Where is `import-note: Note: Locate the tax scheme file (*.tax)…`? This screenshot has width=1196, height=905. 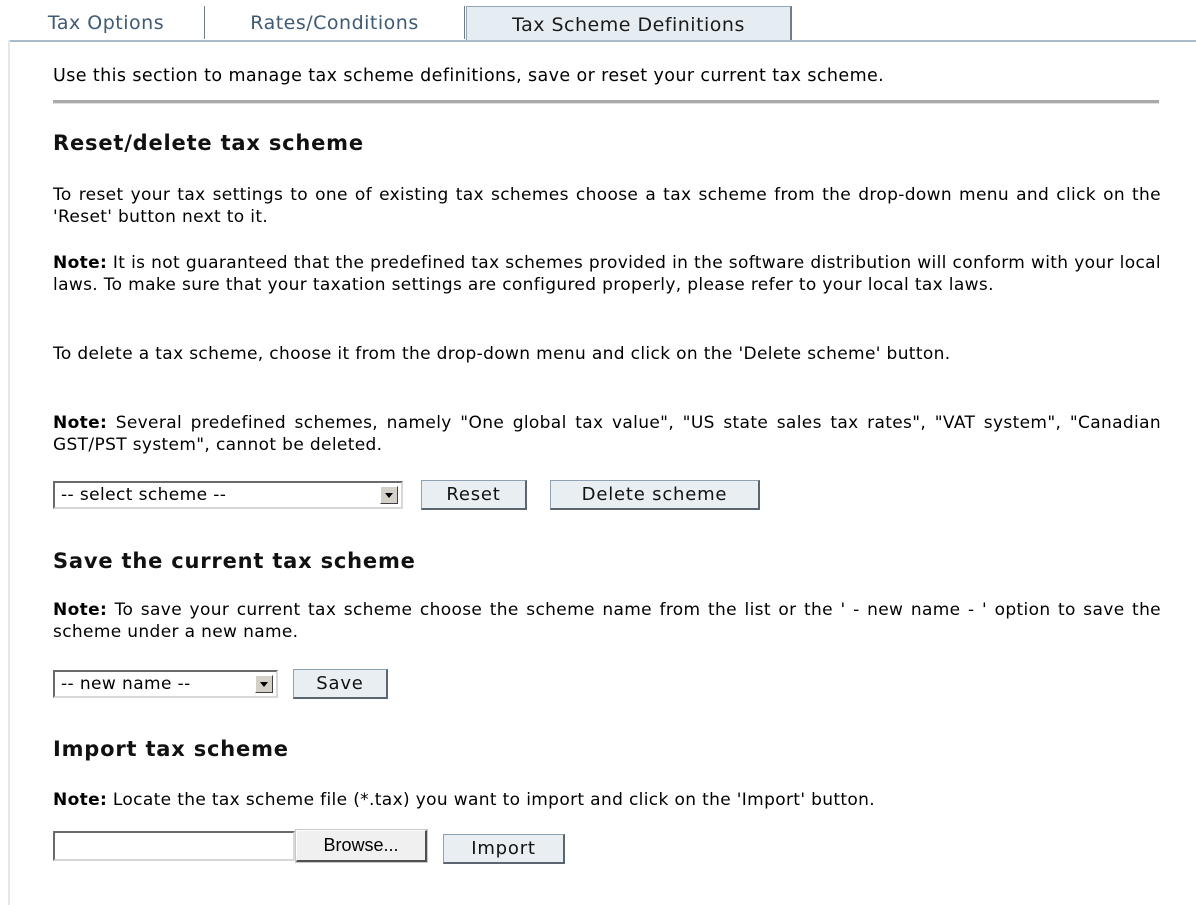 import-note: Note: Locate the tax scheme file (*.tax)… is located at coordinates (607, 800).